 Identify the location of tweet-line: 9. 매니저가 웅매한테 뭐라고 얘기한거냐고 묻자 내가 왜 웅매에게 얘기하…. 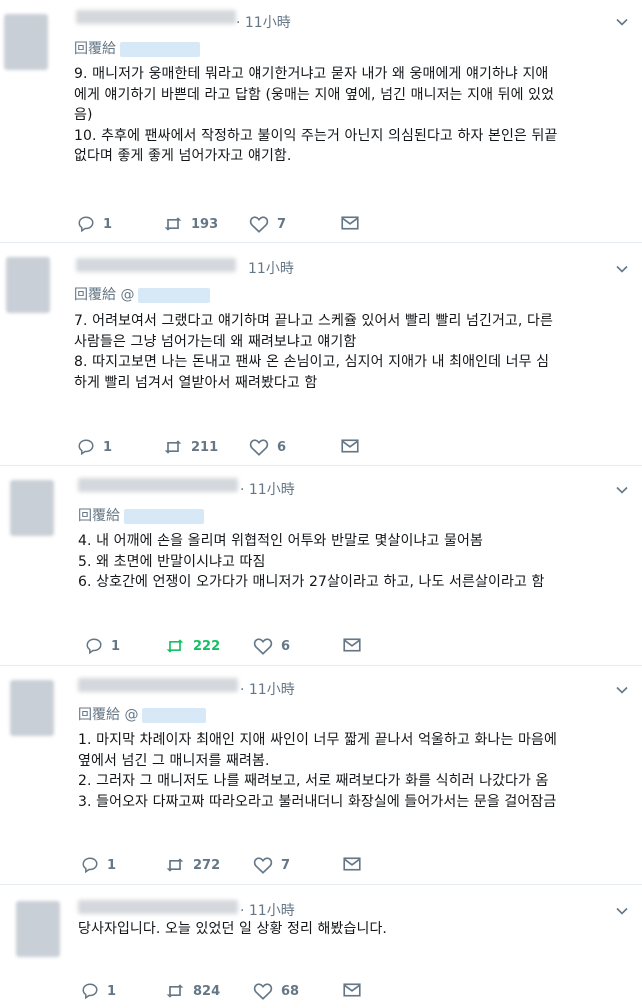
(311, 74).